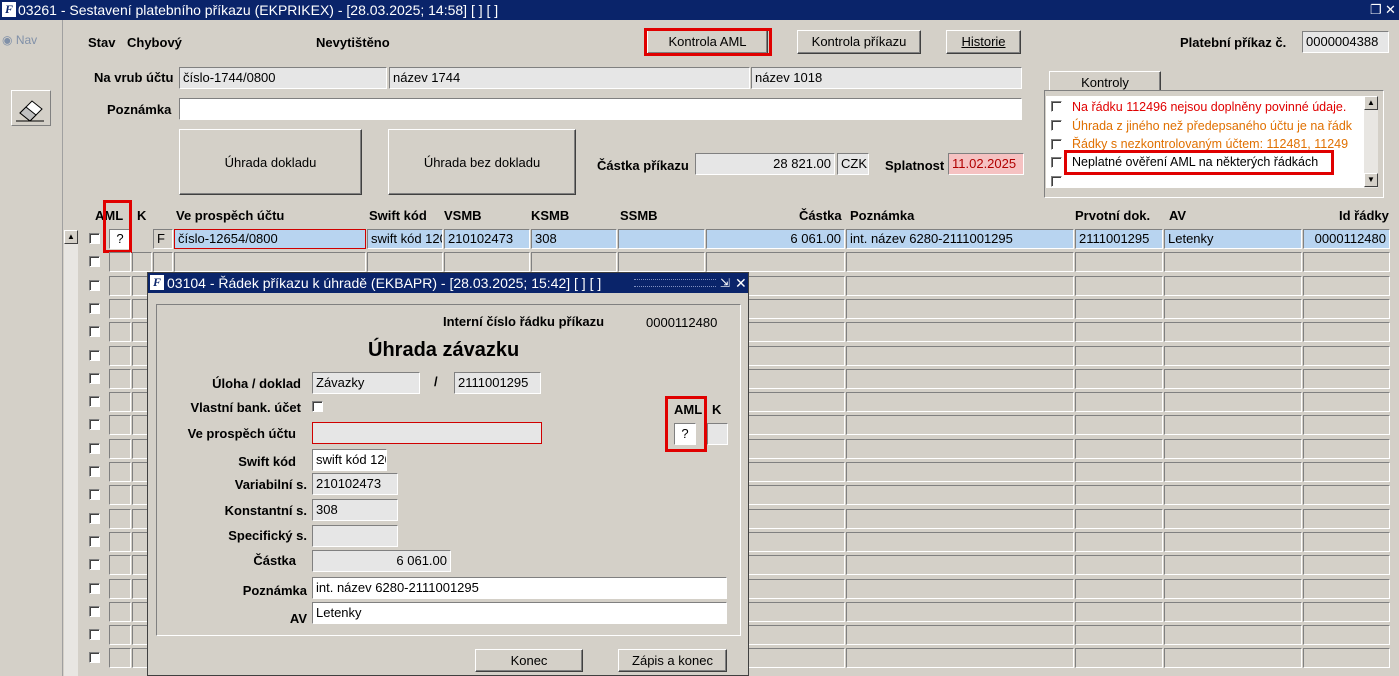 The height and width of the screenshot is (676, 1399). Describe the element at coordinates (1119, 239) in the screenshot. I see `row1-prvotni-cell: 2111001295` at that location.